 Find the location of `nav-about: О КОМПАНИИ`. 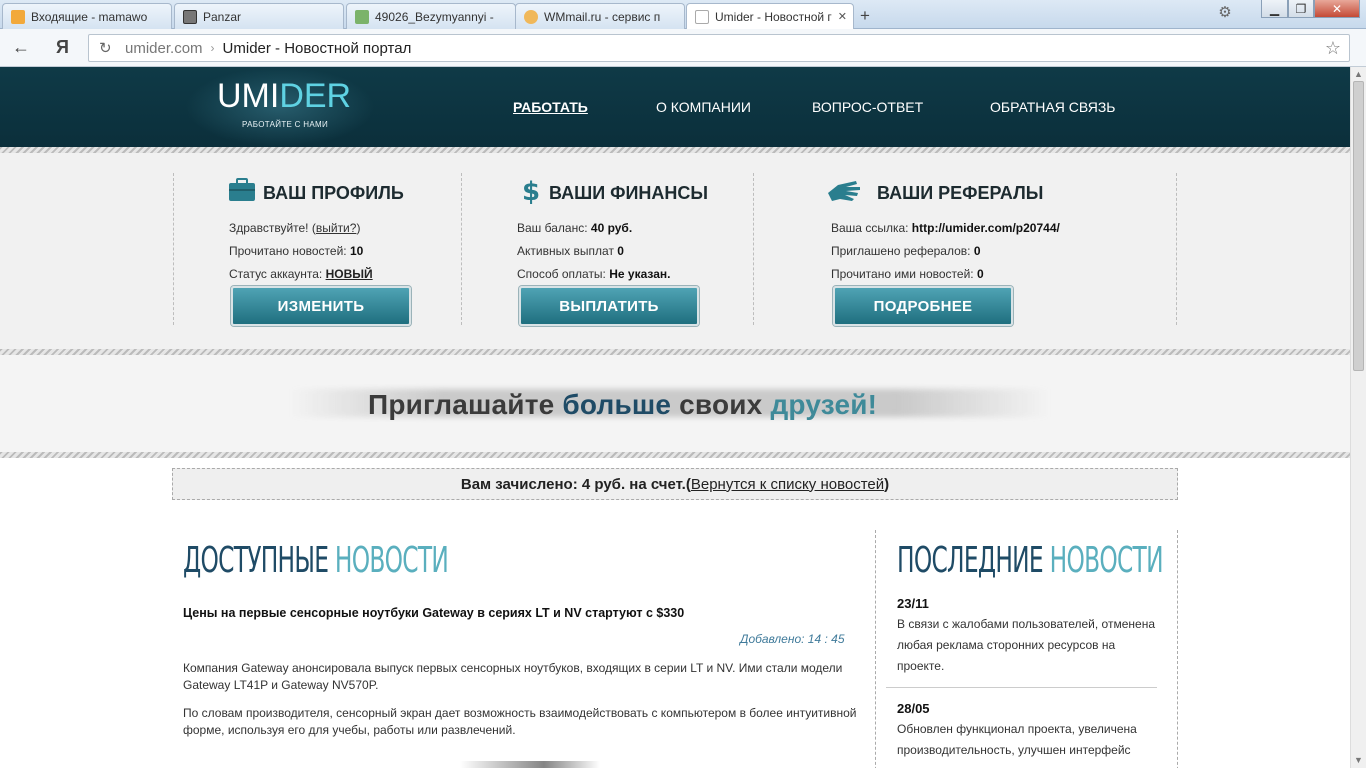

nav-about: О КОМПАНИИ is located at coordinates (703, 107).